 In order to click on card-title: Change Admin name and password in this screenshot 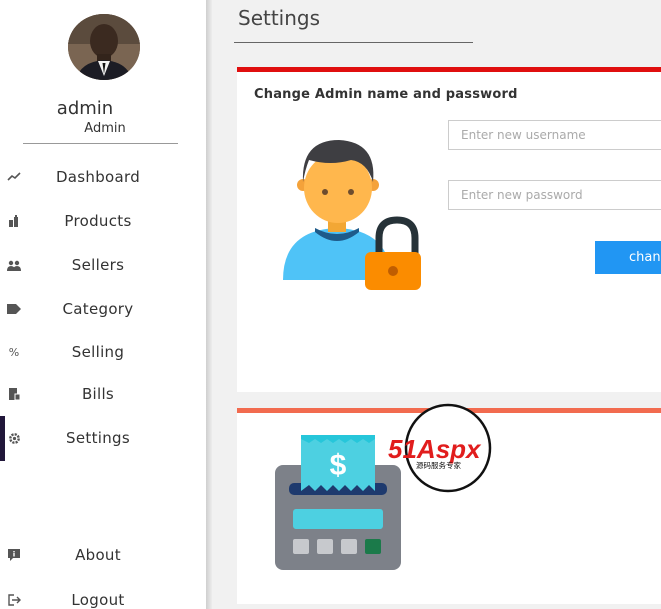, I will do `click(386, 94)`.